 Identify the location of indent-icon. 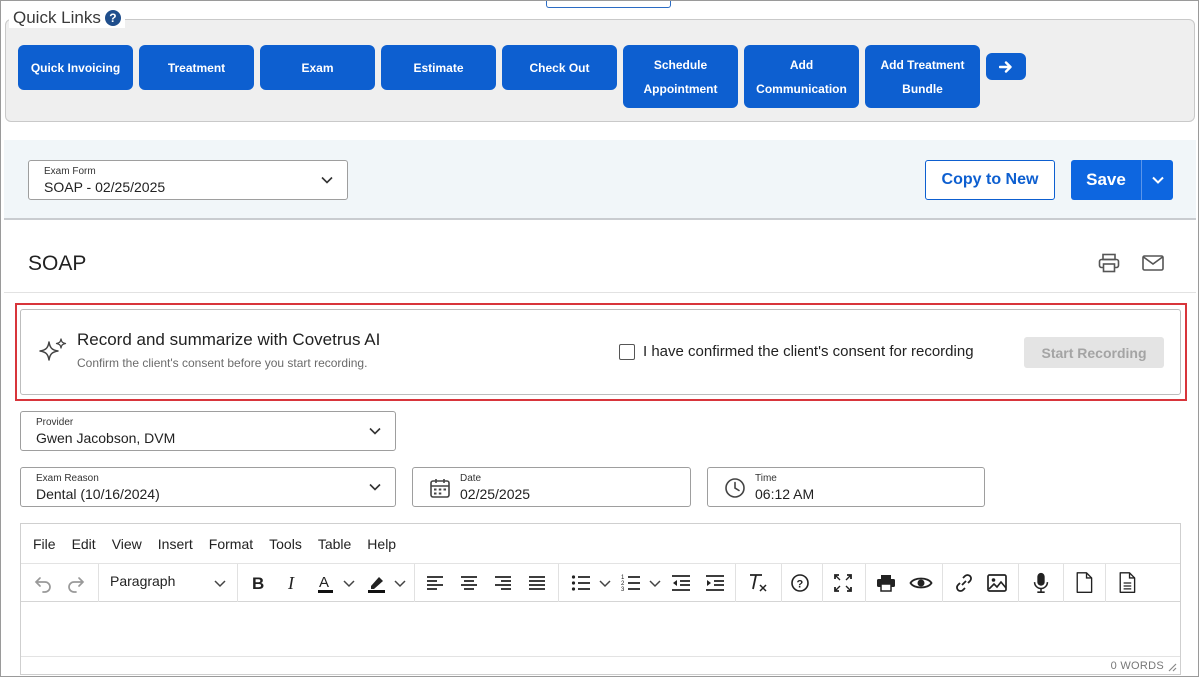
(715, 583).